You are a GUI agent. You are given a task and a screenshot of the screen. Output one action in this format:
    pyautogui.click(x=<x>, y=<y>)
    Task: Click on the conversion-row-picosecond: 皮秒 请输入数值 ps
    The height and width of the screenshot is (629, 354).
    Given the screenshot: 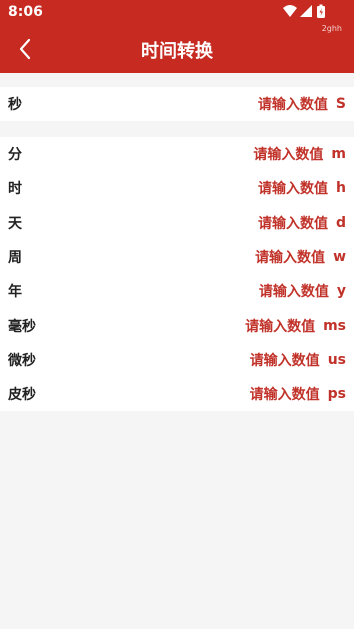 What is the action you would take?
    pyautogui.click(x=177, y=394)
    